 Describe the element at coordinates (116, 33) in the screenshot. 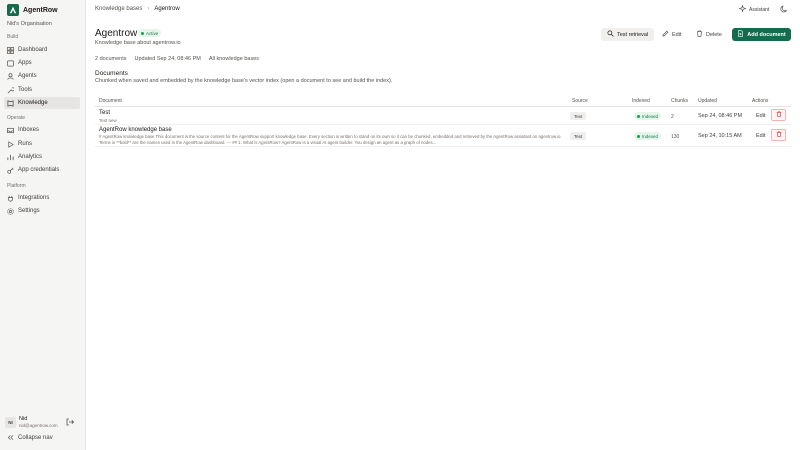

I see `page-title: Agentrow` at that location.